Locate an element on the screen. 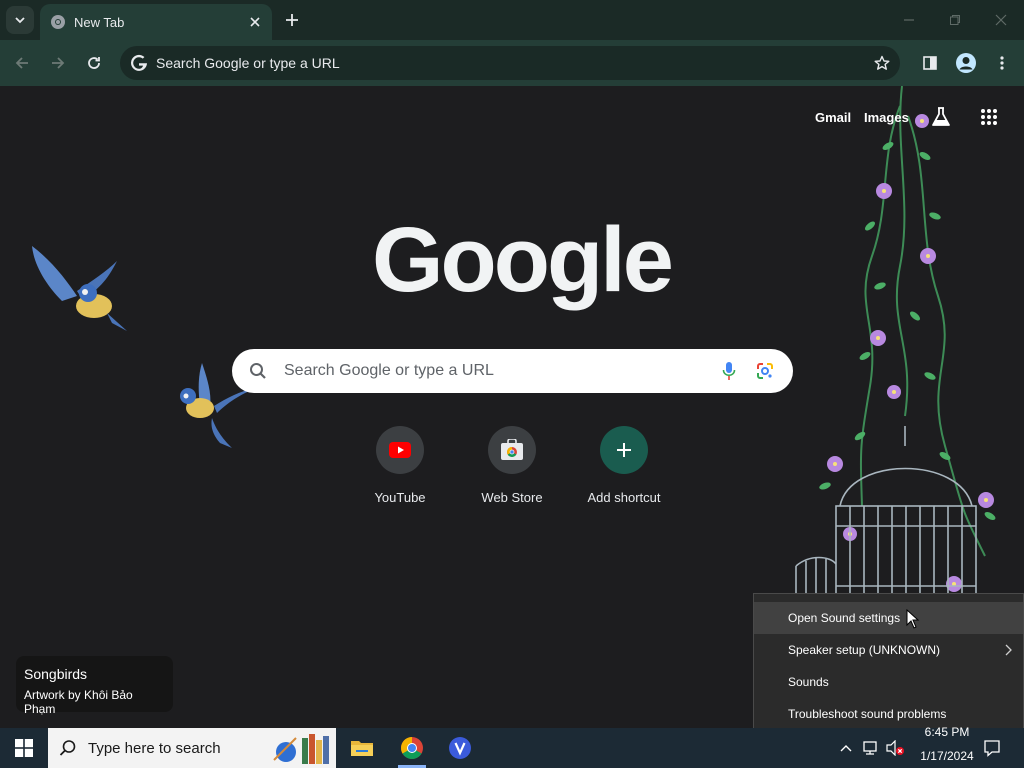 The width and height of the screenshot is (1024, 768). chevron-up-icon is located at coordinates (846, 748).